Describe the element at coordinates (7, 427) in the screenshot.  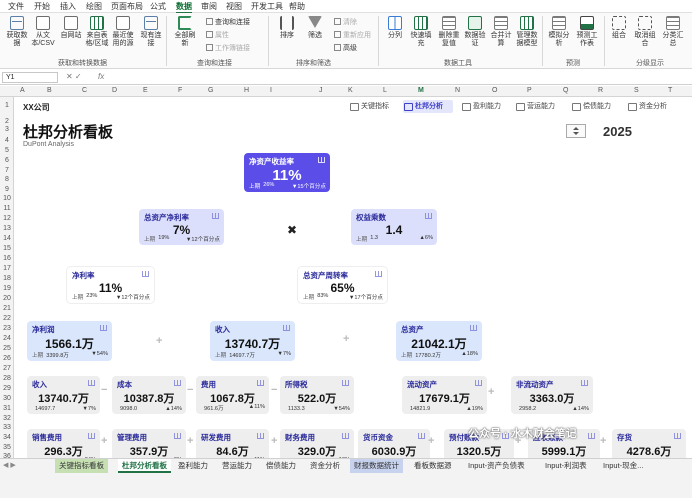
I see `row-header: 33` at that location.